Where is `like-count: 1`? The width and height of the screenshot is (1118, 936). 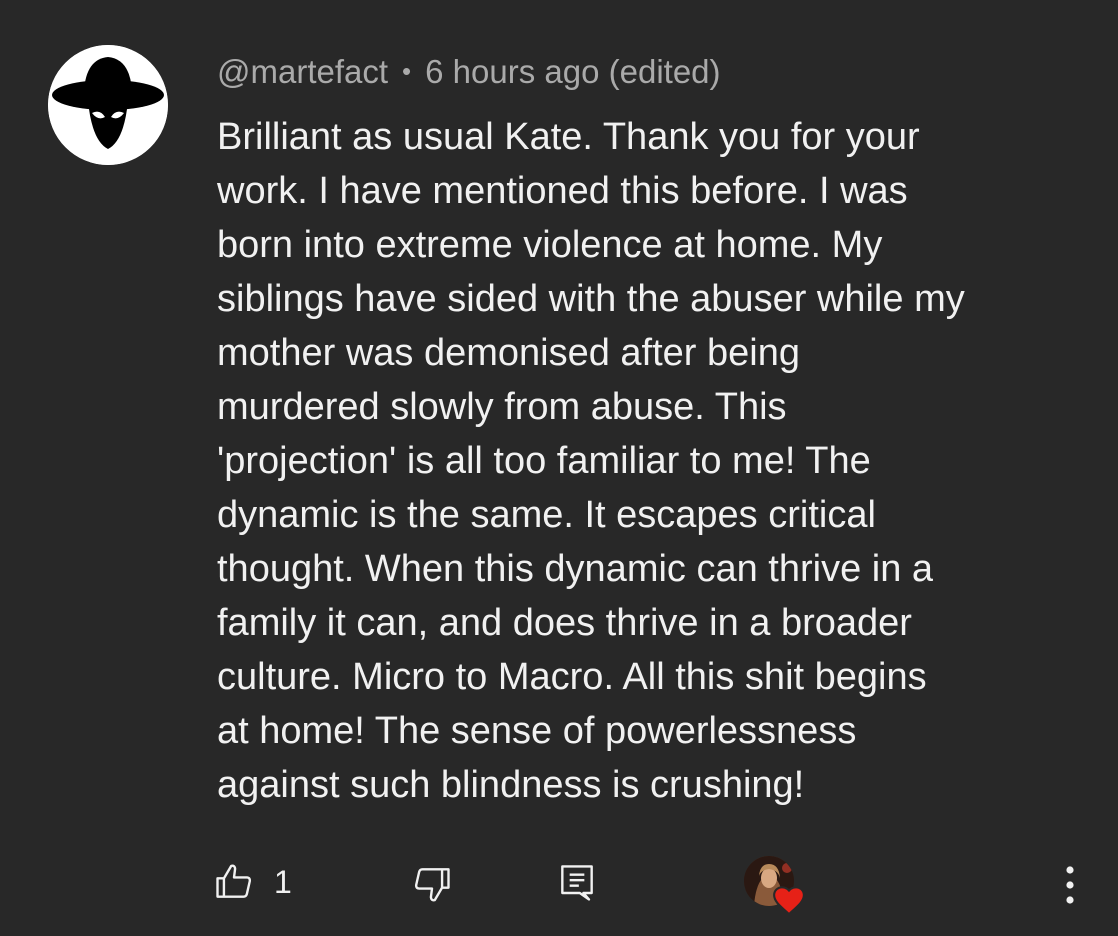 like-count: 1 is located at coordinates (283, 881).